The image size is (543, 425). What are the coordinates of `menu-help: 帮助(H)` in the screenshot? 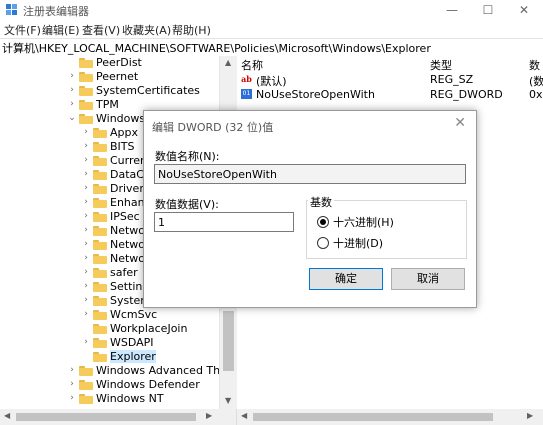 It's located at (191, 30).